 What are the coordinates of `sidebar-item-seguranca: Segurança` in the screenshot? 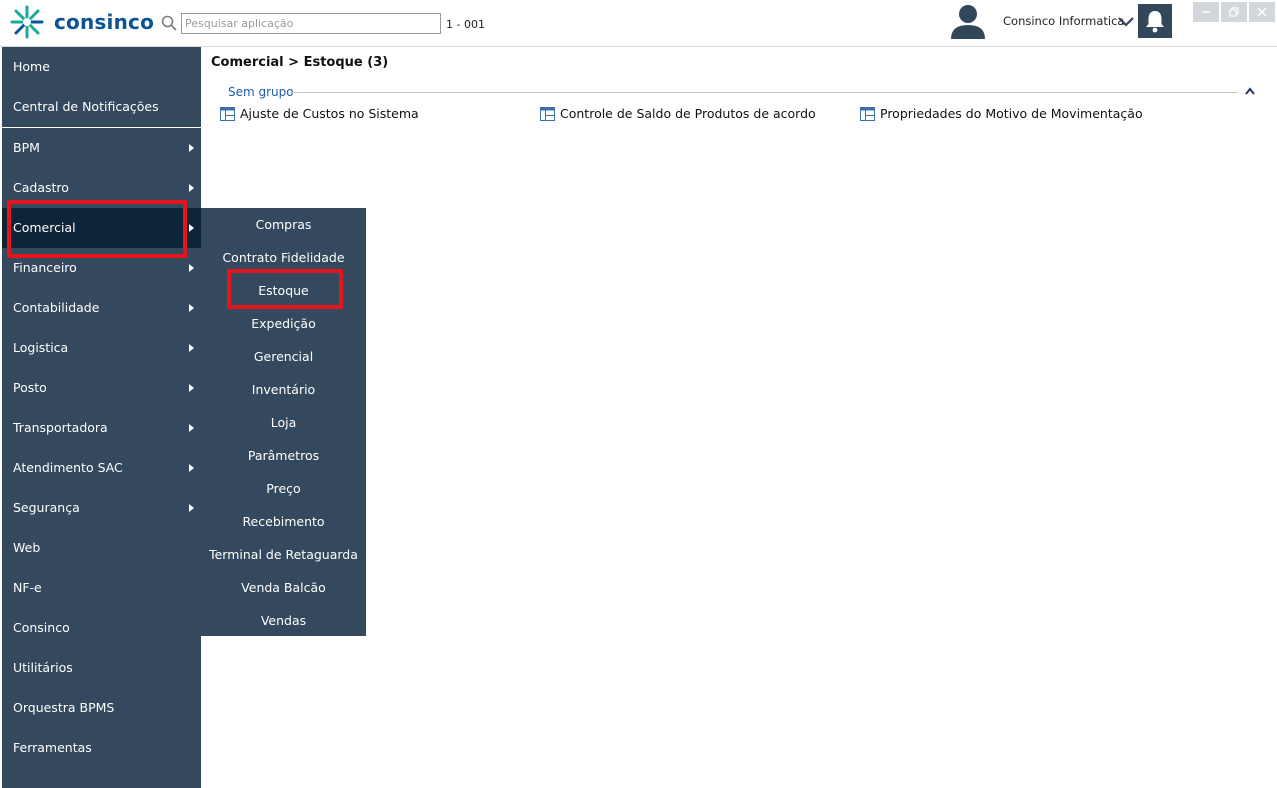 It's located at (101, 508).